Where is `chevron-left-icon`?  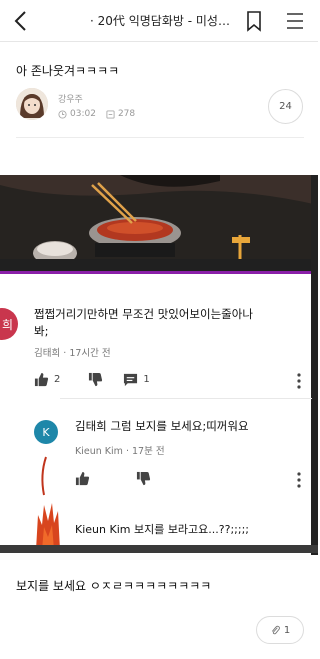 chevron-left-icon is located at coordinates (22, 21).